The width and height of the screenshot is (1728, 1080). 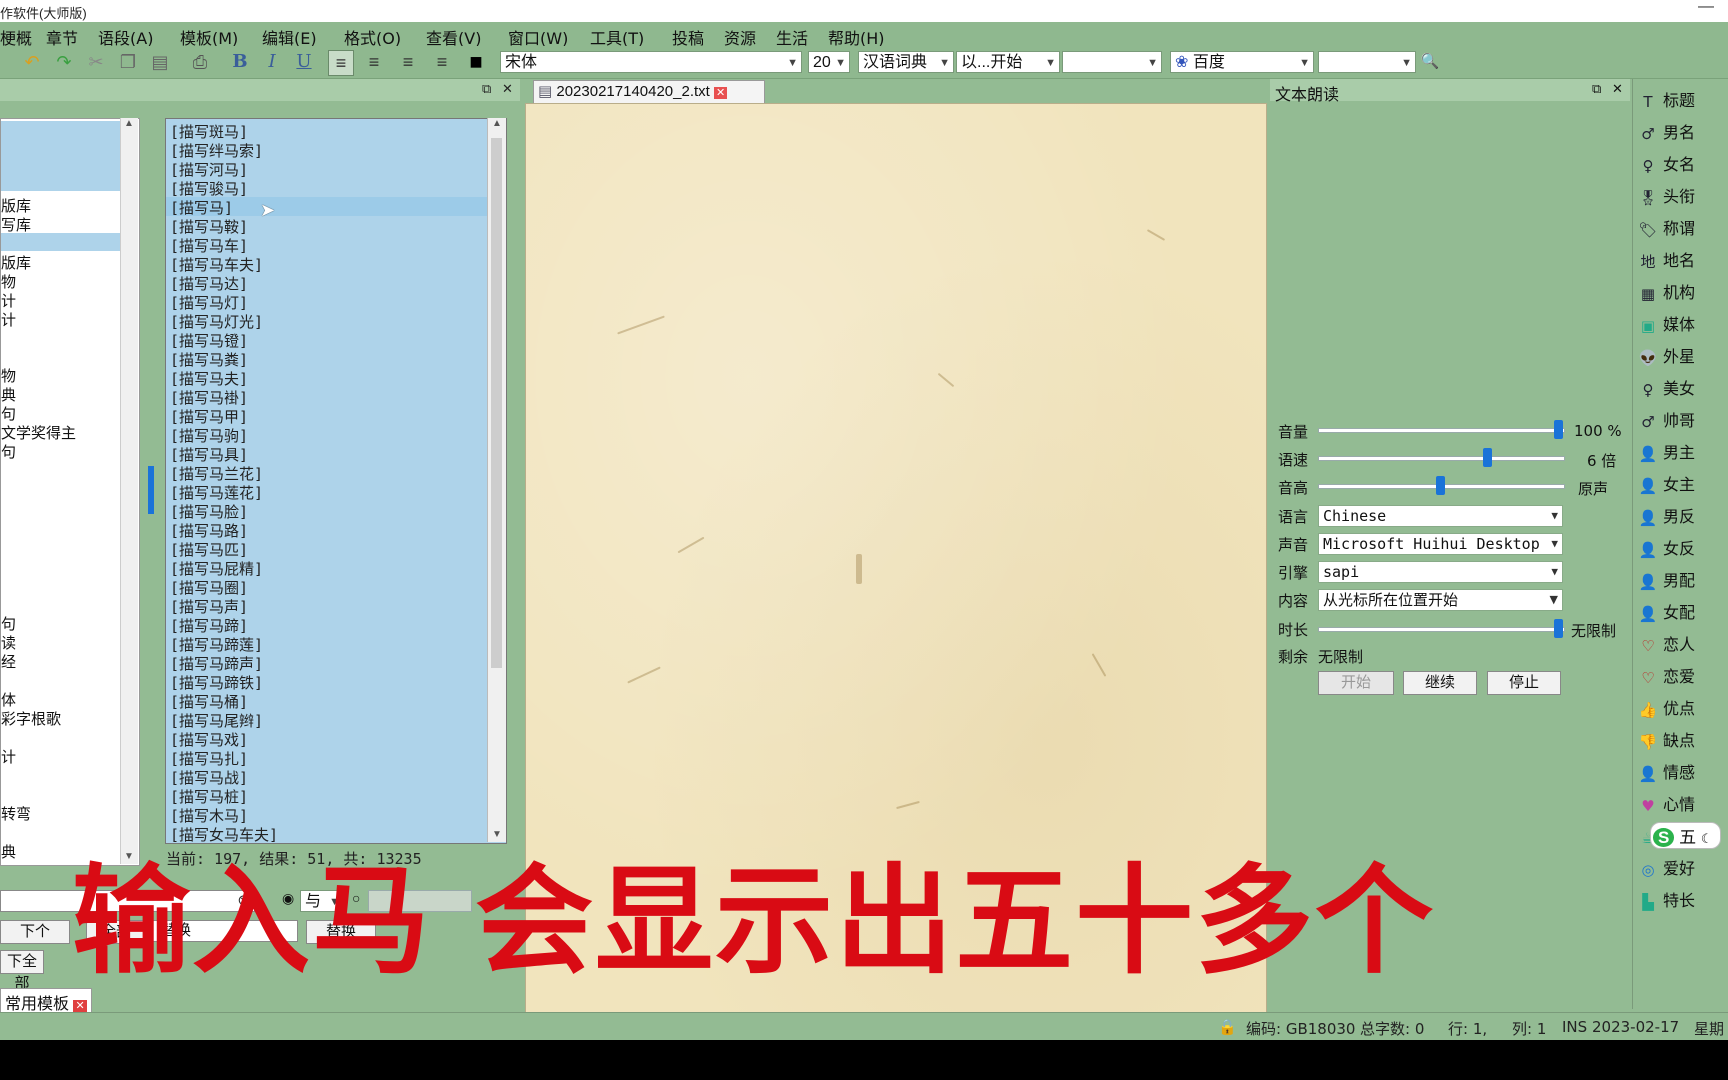 What do you see at coordinates (209, 701) in the screenshot?
I see `list-item: [描写马桶]` at bounding box center [209, 701].